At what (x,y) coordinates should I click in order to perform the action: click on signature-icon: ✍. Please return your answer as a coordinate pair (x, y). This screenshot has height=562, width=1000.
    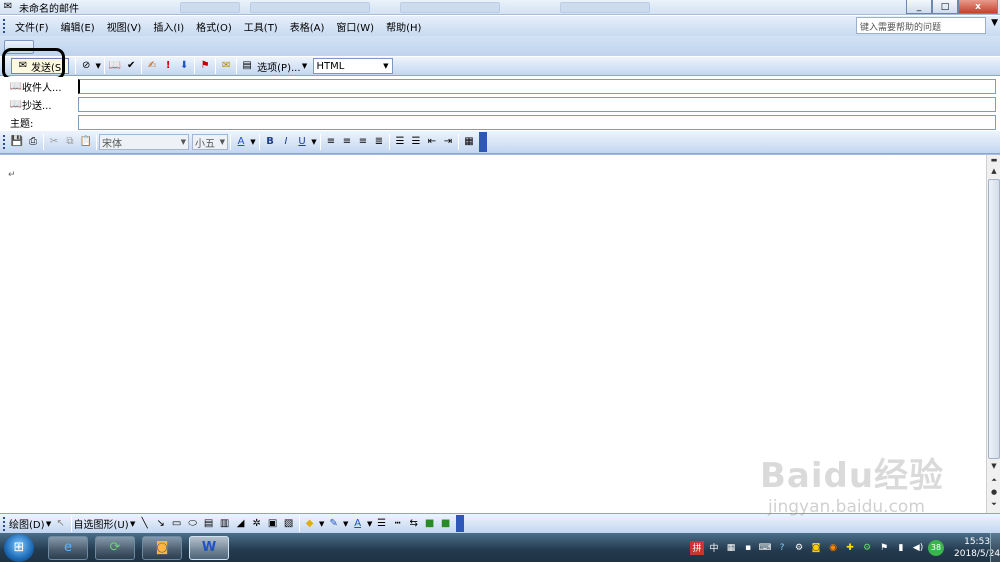
    Looking at the image, I should click on (152, 66).